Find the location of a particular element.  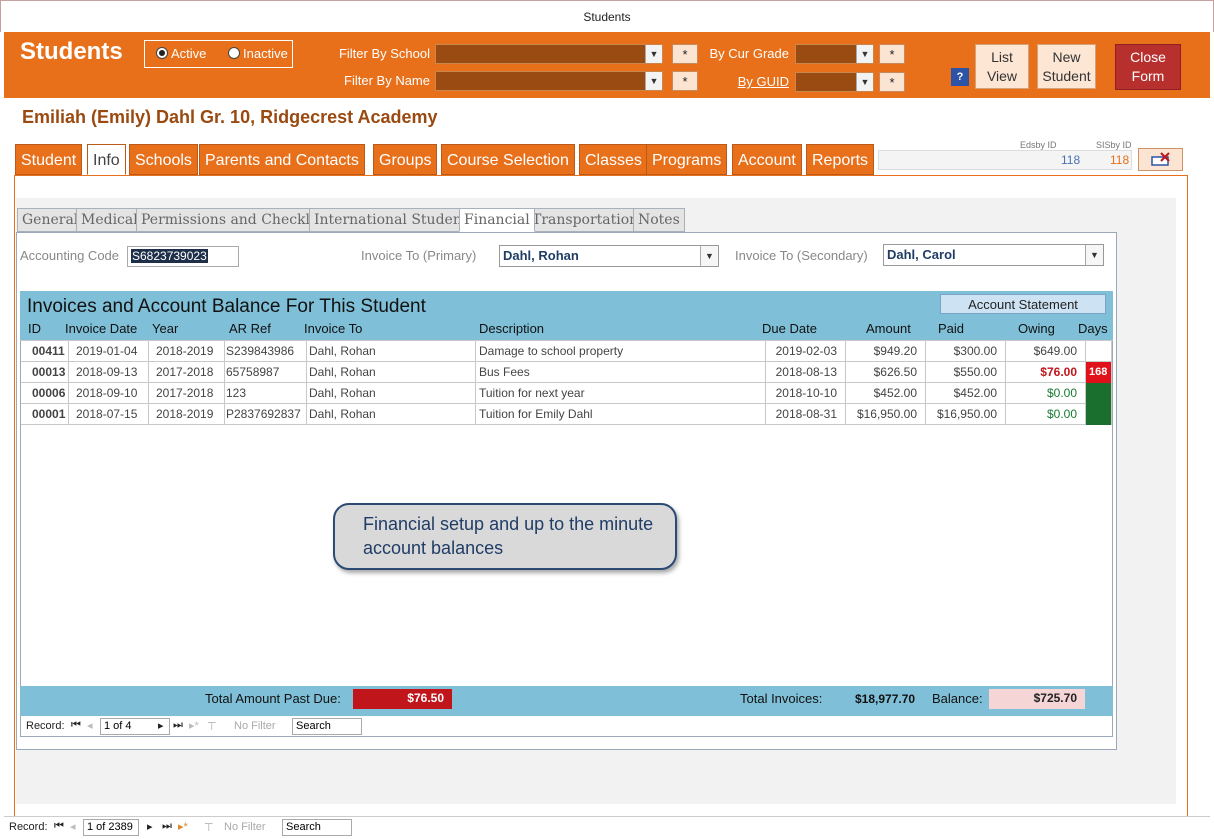

total-invoices-value: $18,977.70 is located at coordinates (885, 699).